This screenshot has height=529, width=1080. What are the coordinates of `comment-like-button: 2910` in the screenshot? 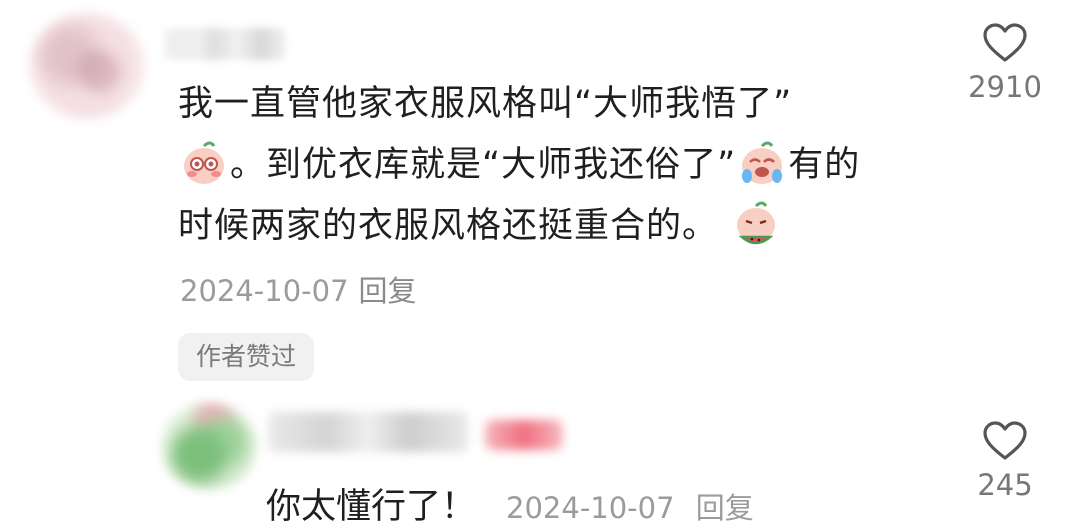 It's located at (1005, 63).